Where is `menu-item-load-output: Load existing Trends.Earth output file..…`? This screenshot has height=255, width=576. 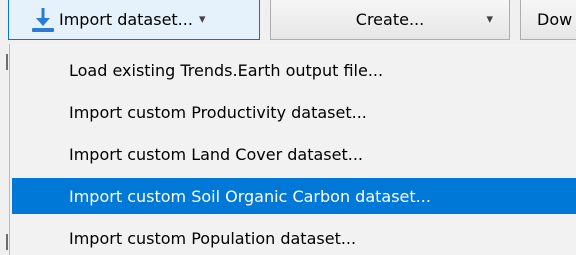
menu-item-load-output: Load existing Trends.Earth output file..… is located at coordinates (294, 70).